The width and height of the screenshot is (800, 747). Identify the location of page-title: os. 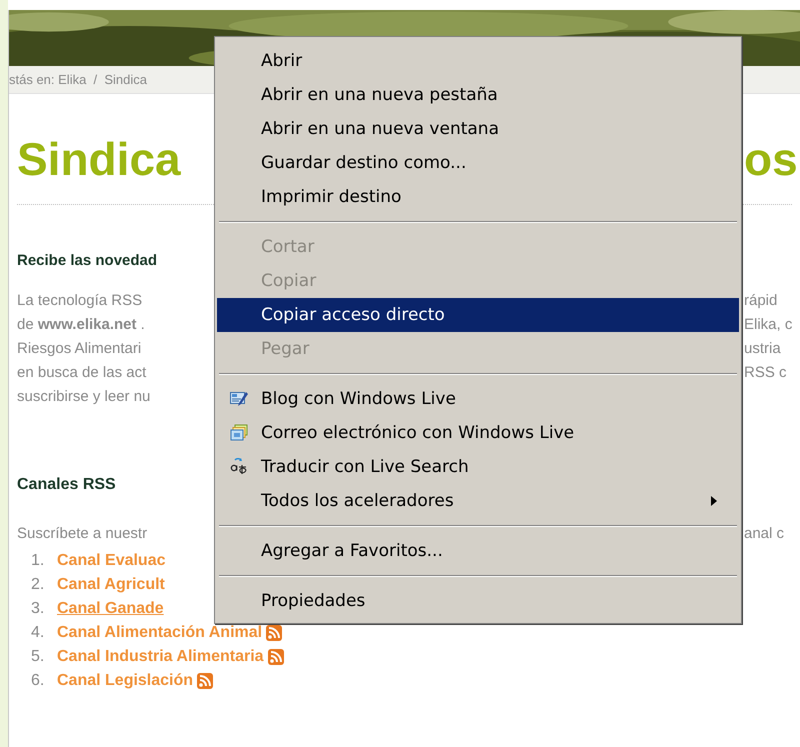
(771, 159).